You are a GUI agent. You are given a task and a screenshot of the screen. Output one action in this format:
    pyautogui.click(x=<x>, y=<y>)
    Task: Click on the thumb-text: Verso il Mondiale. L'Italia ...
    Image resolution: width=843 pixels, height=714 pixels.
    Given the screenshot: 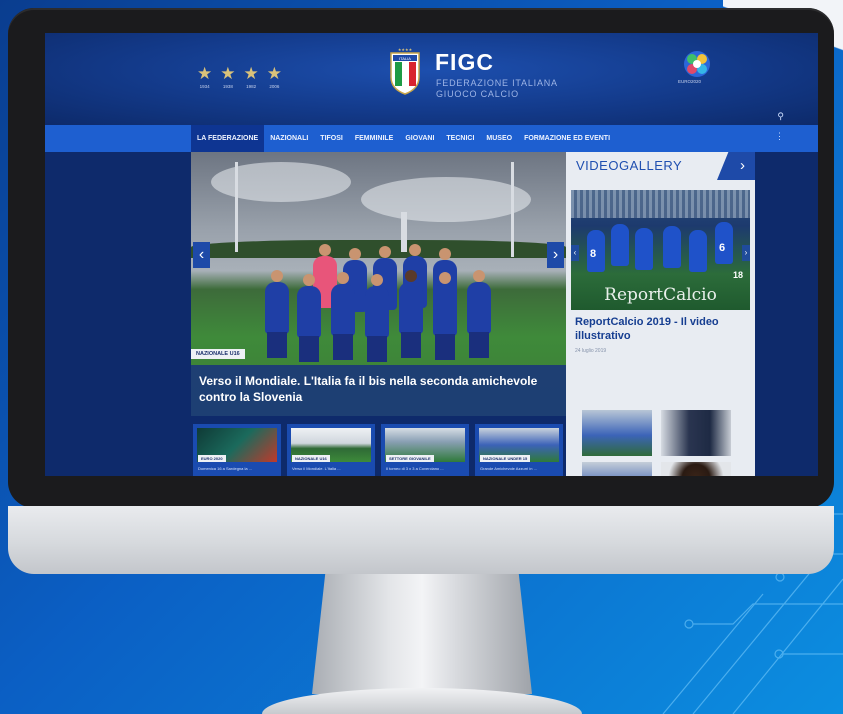 What is the action you would take?
    pyautogui.click(x=316, y=468)
    